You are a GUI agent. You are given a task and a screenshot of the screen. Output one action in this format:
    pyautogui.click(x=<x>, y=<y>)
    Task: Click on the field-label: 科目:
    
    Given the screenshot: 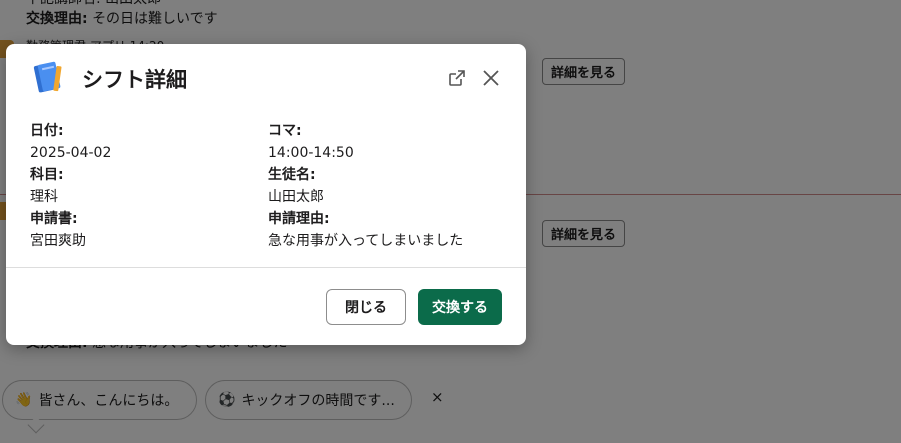 What is the action you would take?
    pyautogui.click(x=47, y=175)
    